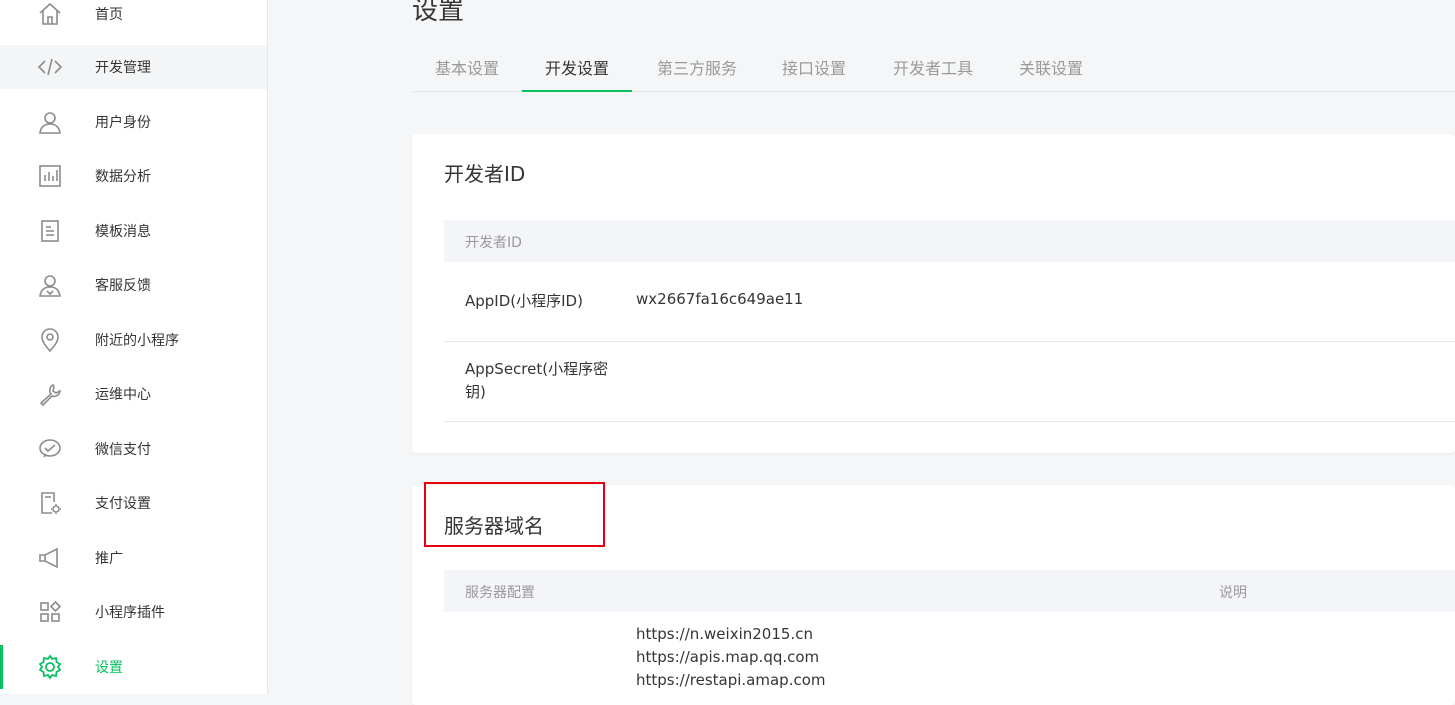 The width and height of the screenshot is (1455, 705). What do you see at coordinates (109, 15) in the screenshot?
I see `sidebar-item-label: 首页` at bounding box center [109, 15].